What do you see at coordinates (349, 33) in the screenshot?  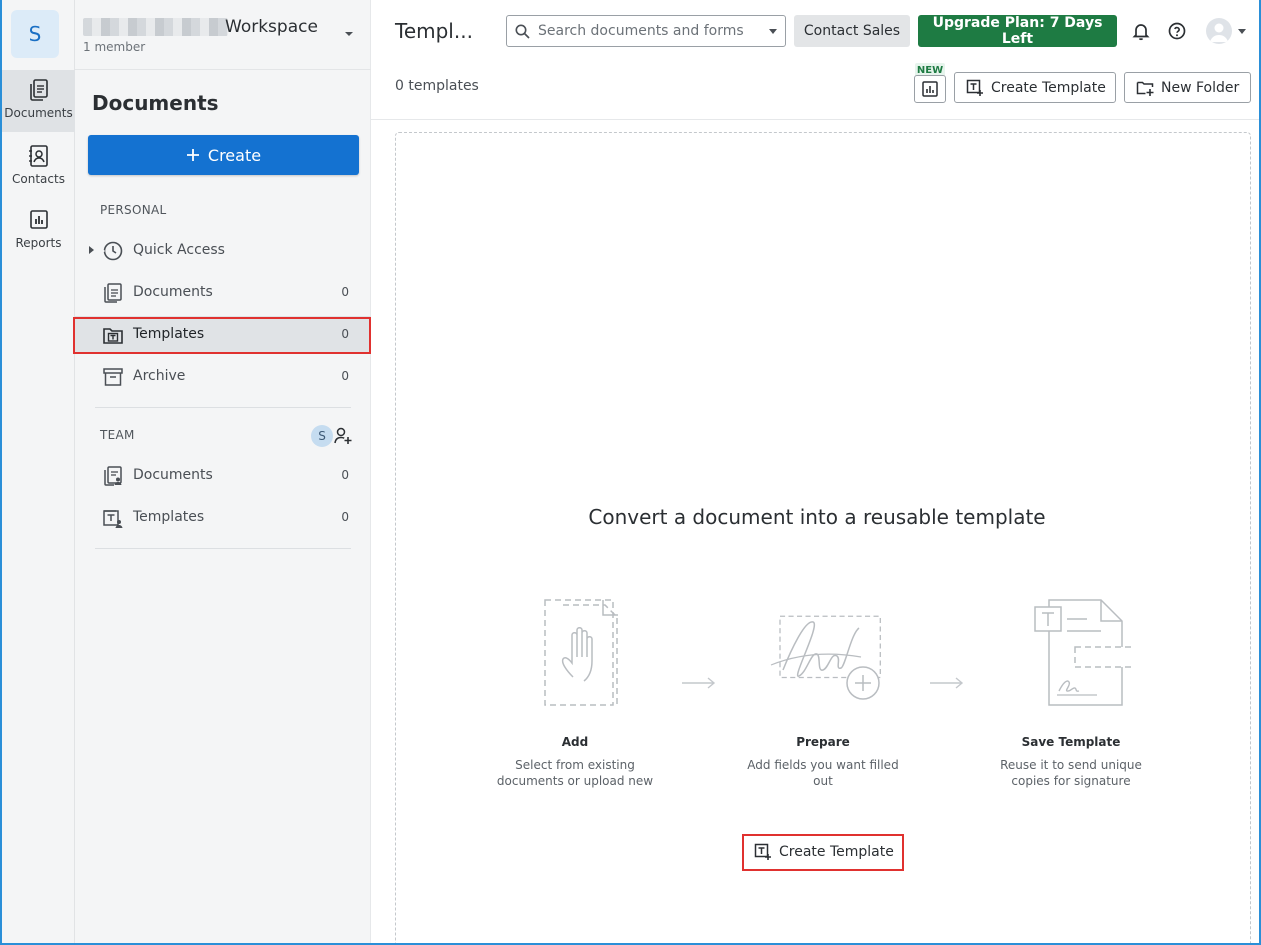 I see `chevron-down-icon` at bounding box center [349, 33].